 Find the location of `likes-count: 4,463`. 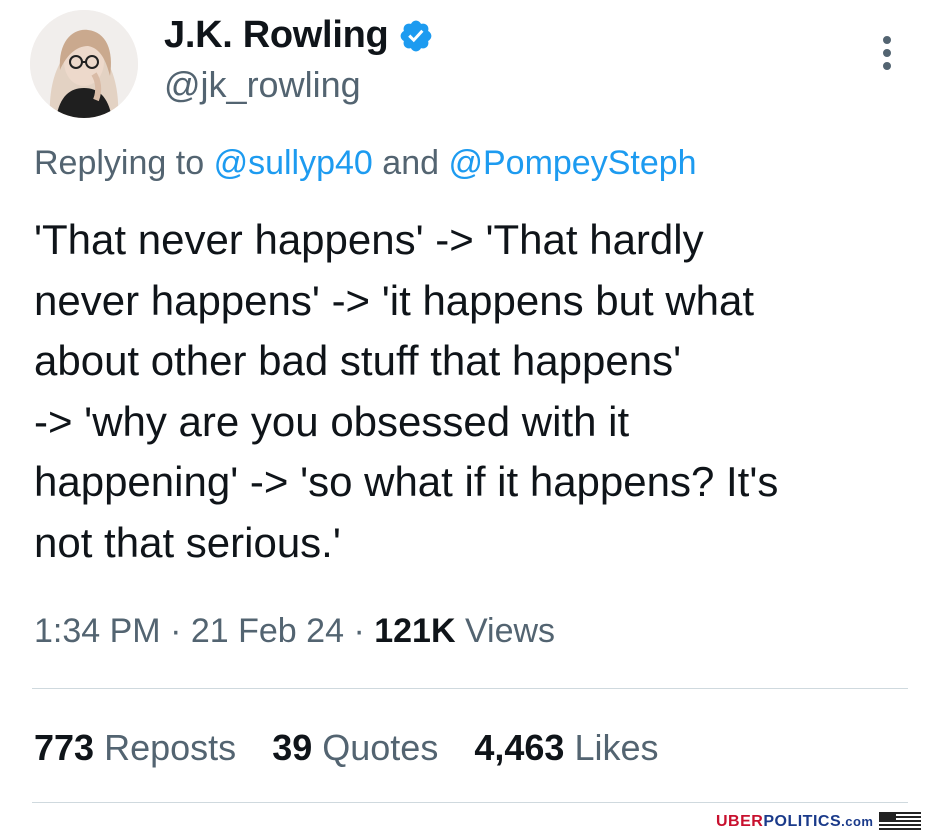

likes-count: 4,463 is located at coordinates (519, 747).